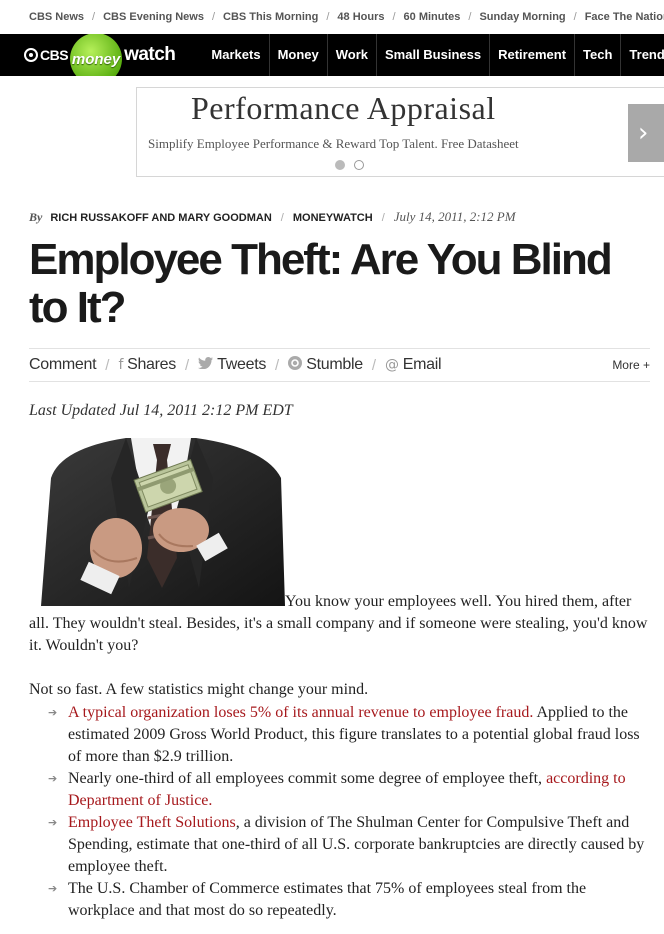 This screenshot has height=934, width=664. I want to click on byline-authors: RICH RUSSAKOFF AND MARY GOODMAN, so click(160, 218).